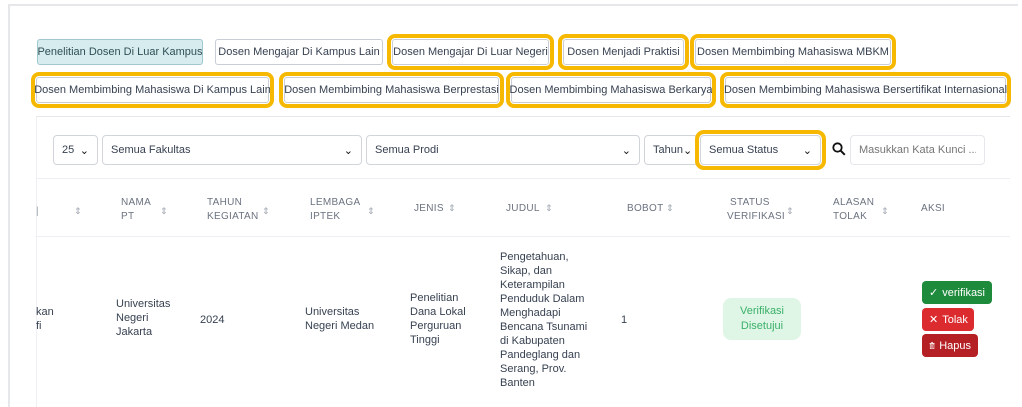 Image resolution: width=1022 pixels, height=407 pixels. I want to click on column-header-alasan-tolak: ALASAN TOLAK, so click(853, 210).